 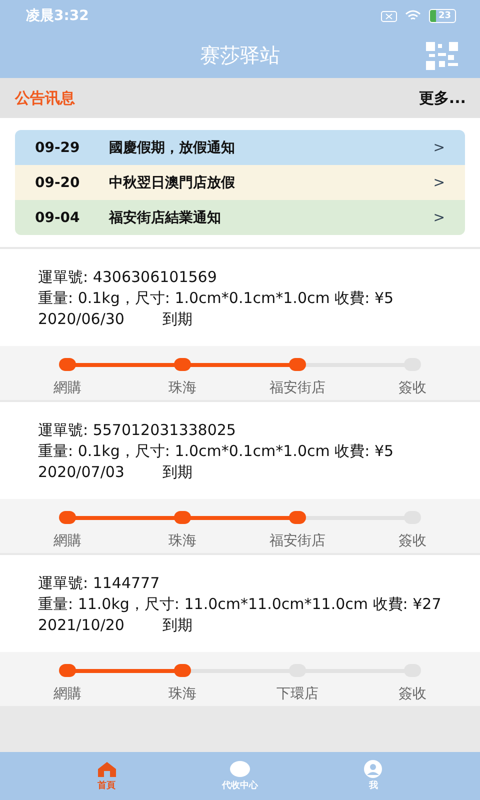 I want to click on app-title: 赛莎驿站, so click(x=240, y=55).